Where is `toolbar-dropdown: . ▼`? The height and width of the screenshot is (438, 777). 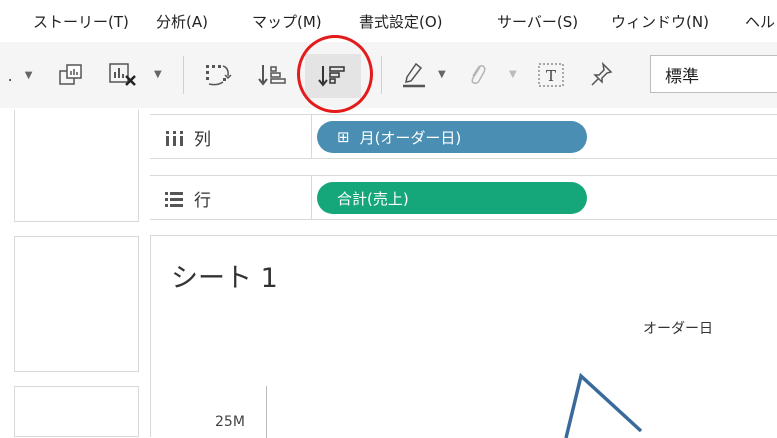
toolbar-dropdown: . ▼ is located at coordinates (20, 75).